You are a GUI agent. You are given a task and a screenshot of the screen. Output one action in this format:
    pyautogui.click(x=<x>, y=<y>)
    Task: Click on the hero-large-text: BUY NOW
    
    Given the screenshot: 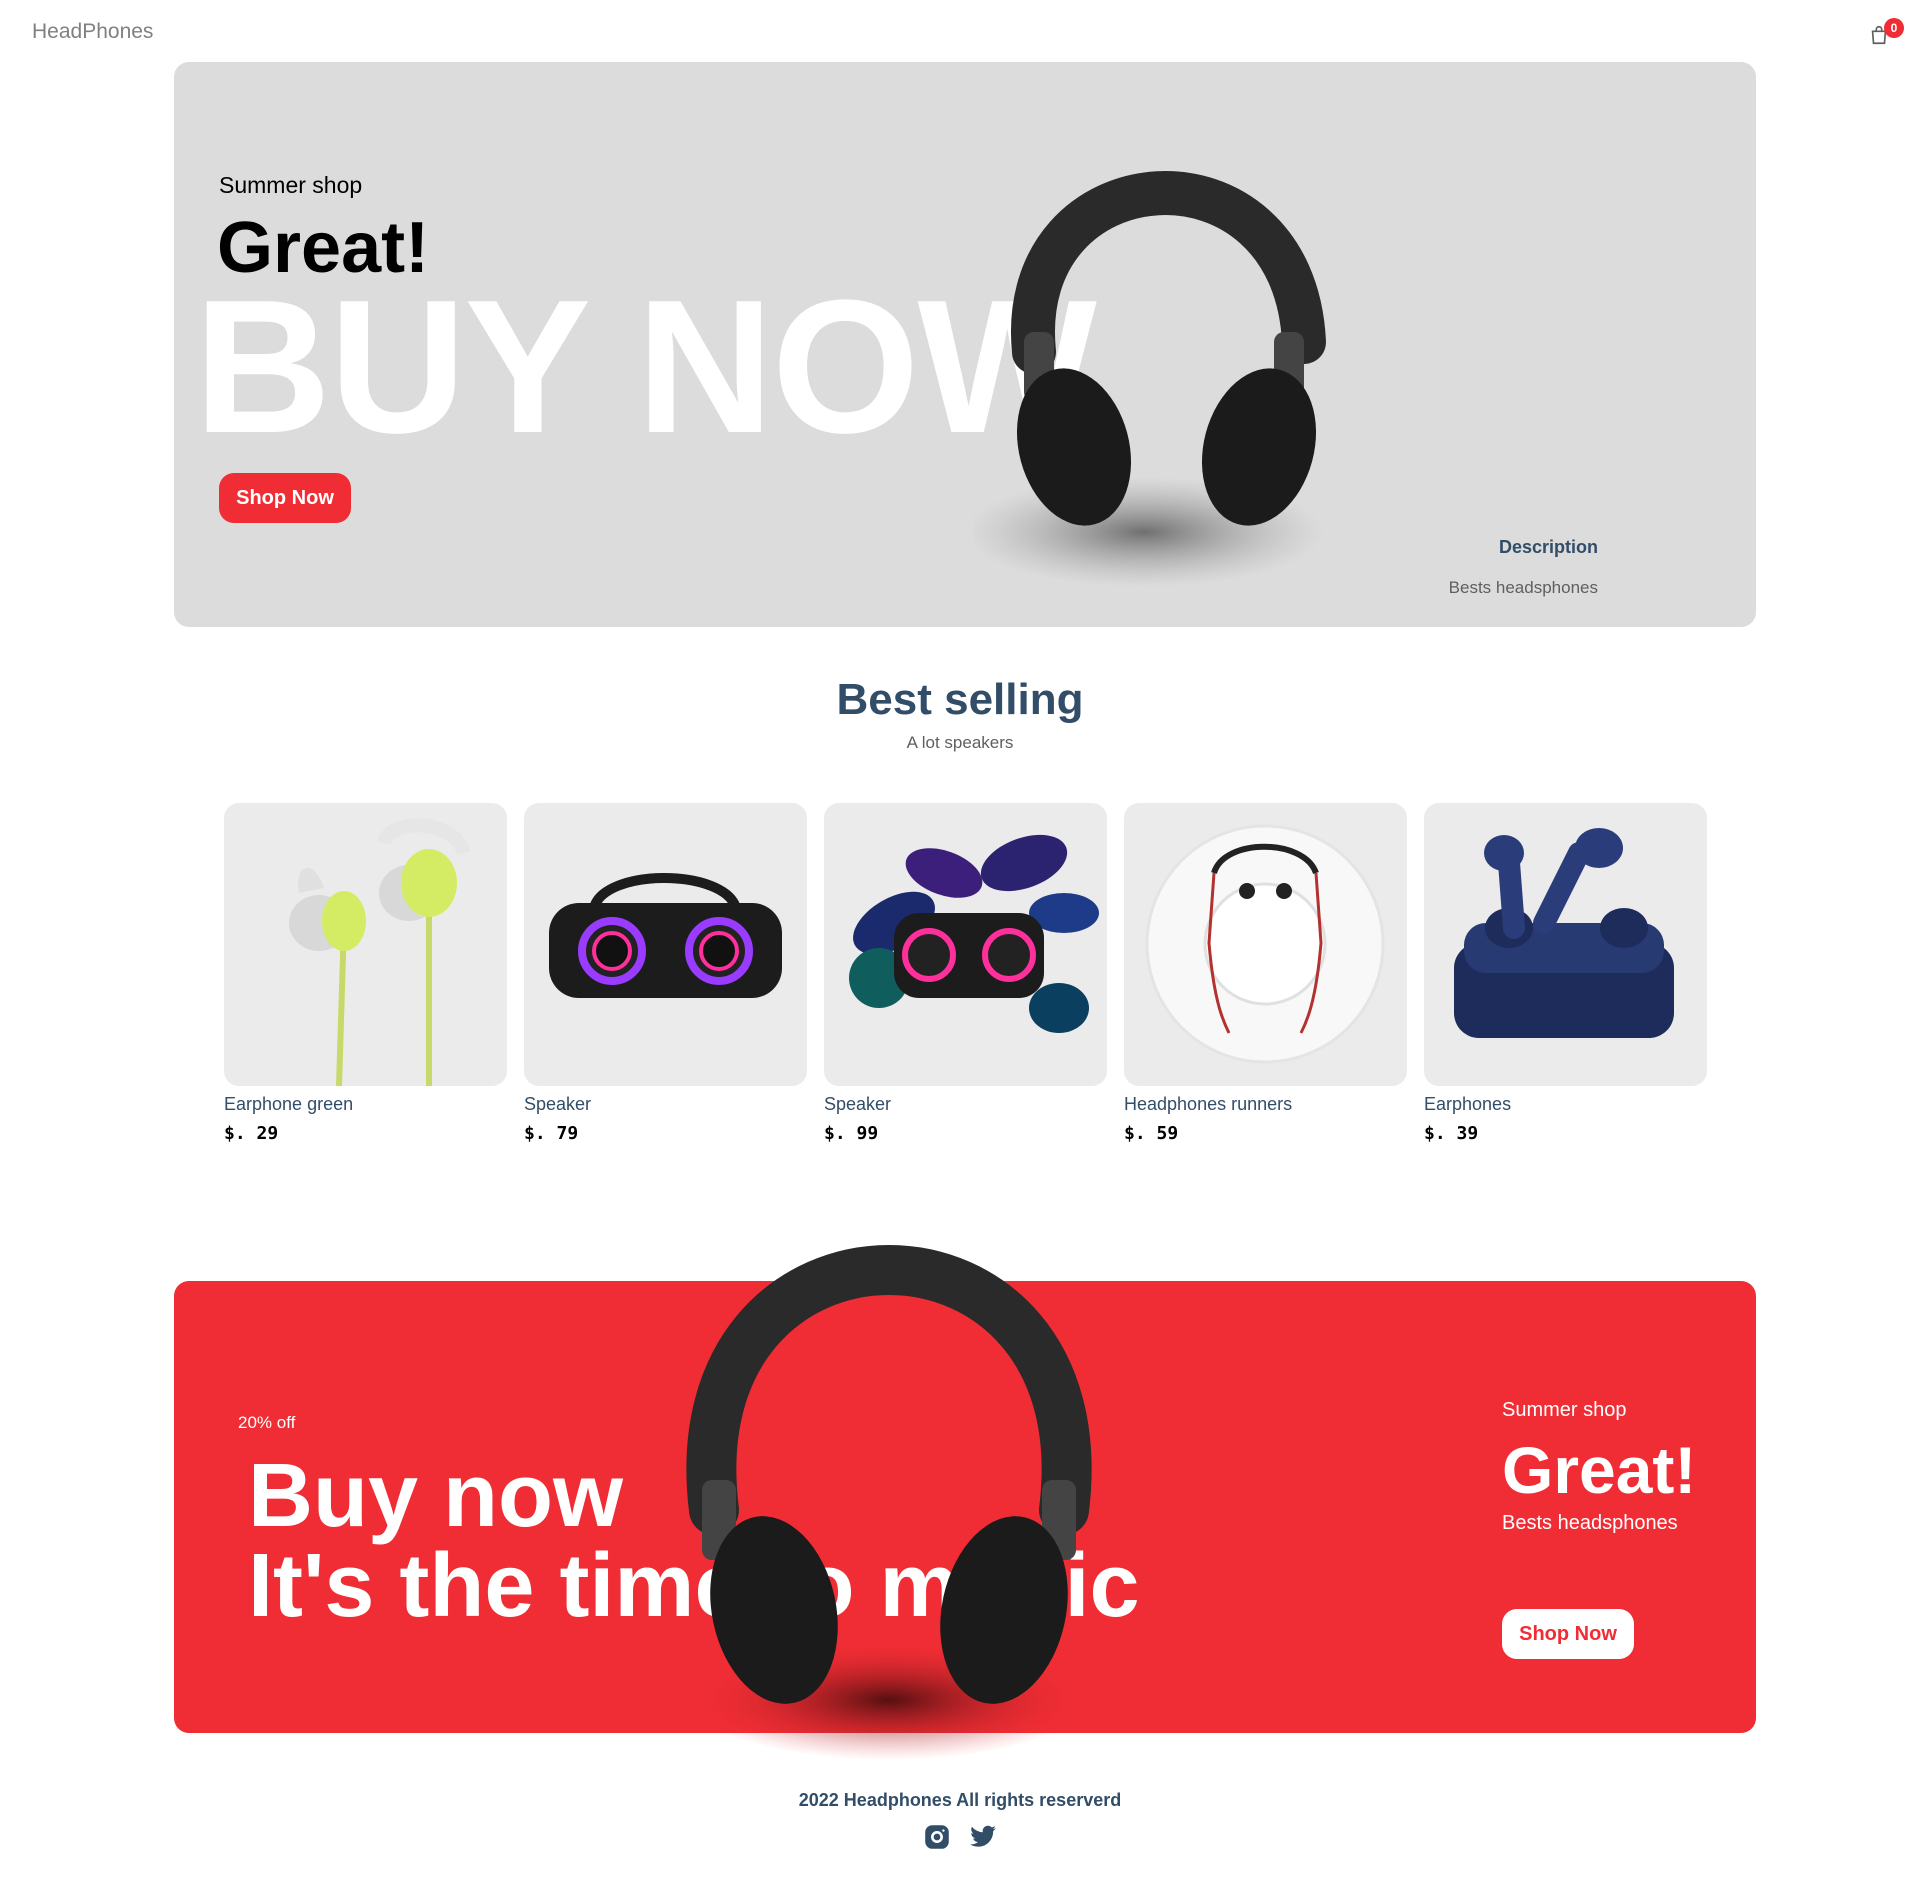 What is the action you would take?
    pyautogui.click(x=645, y=367)
    